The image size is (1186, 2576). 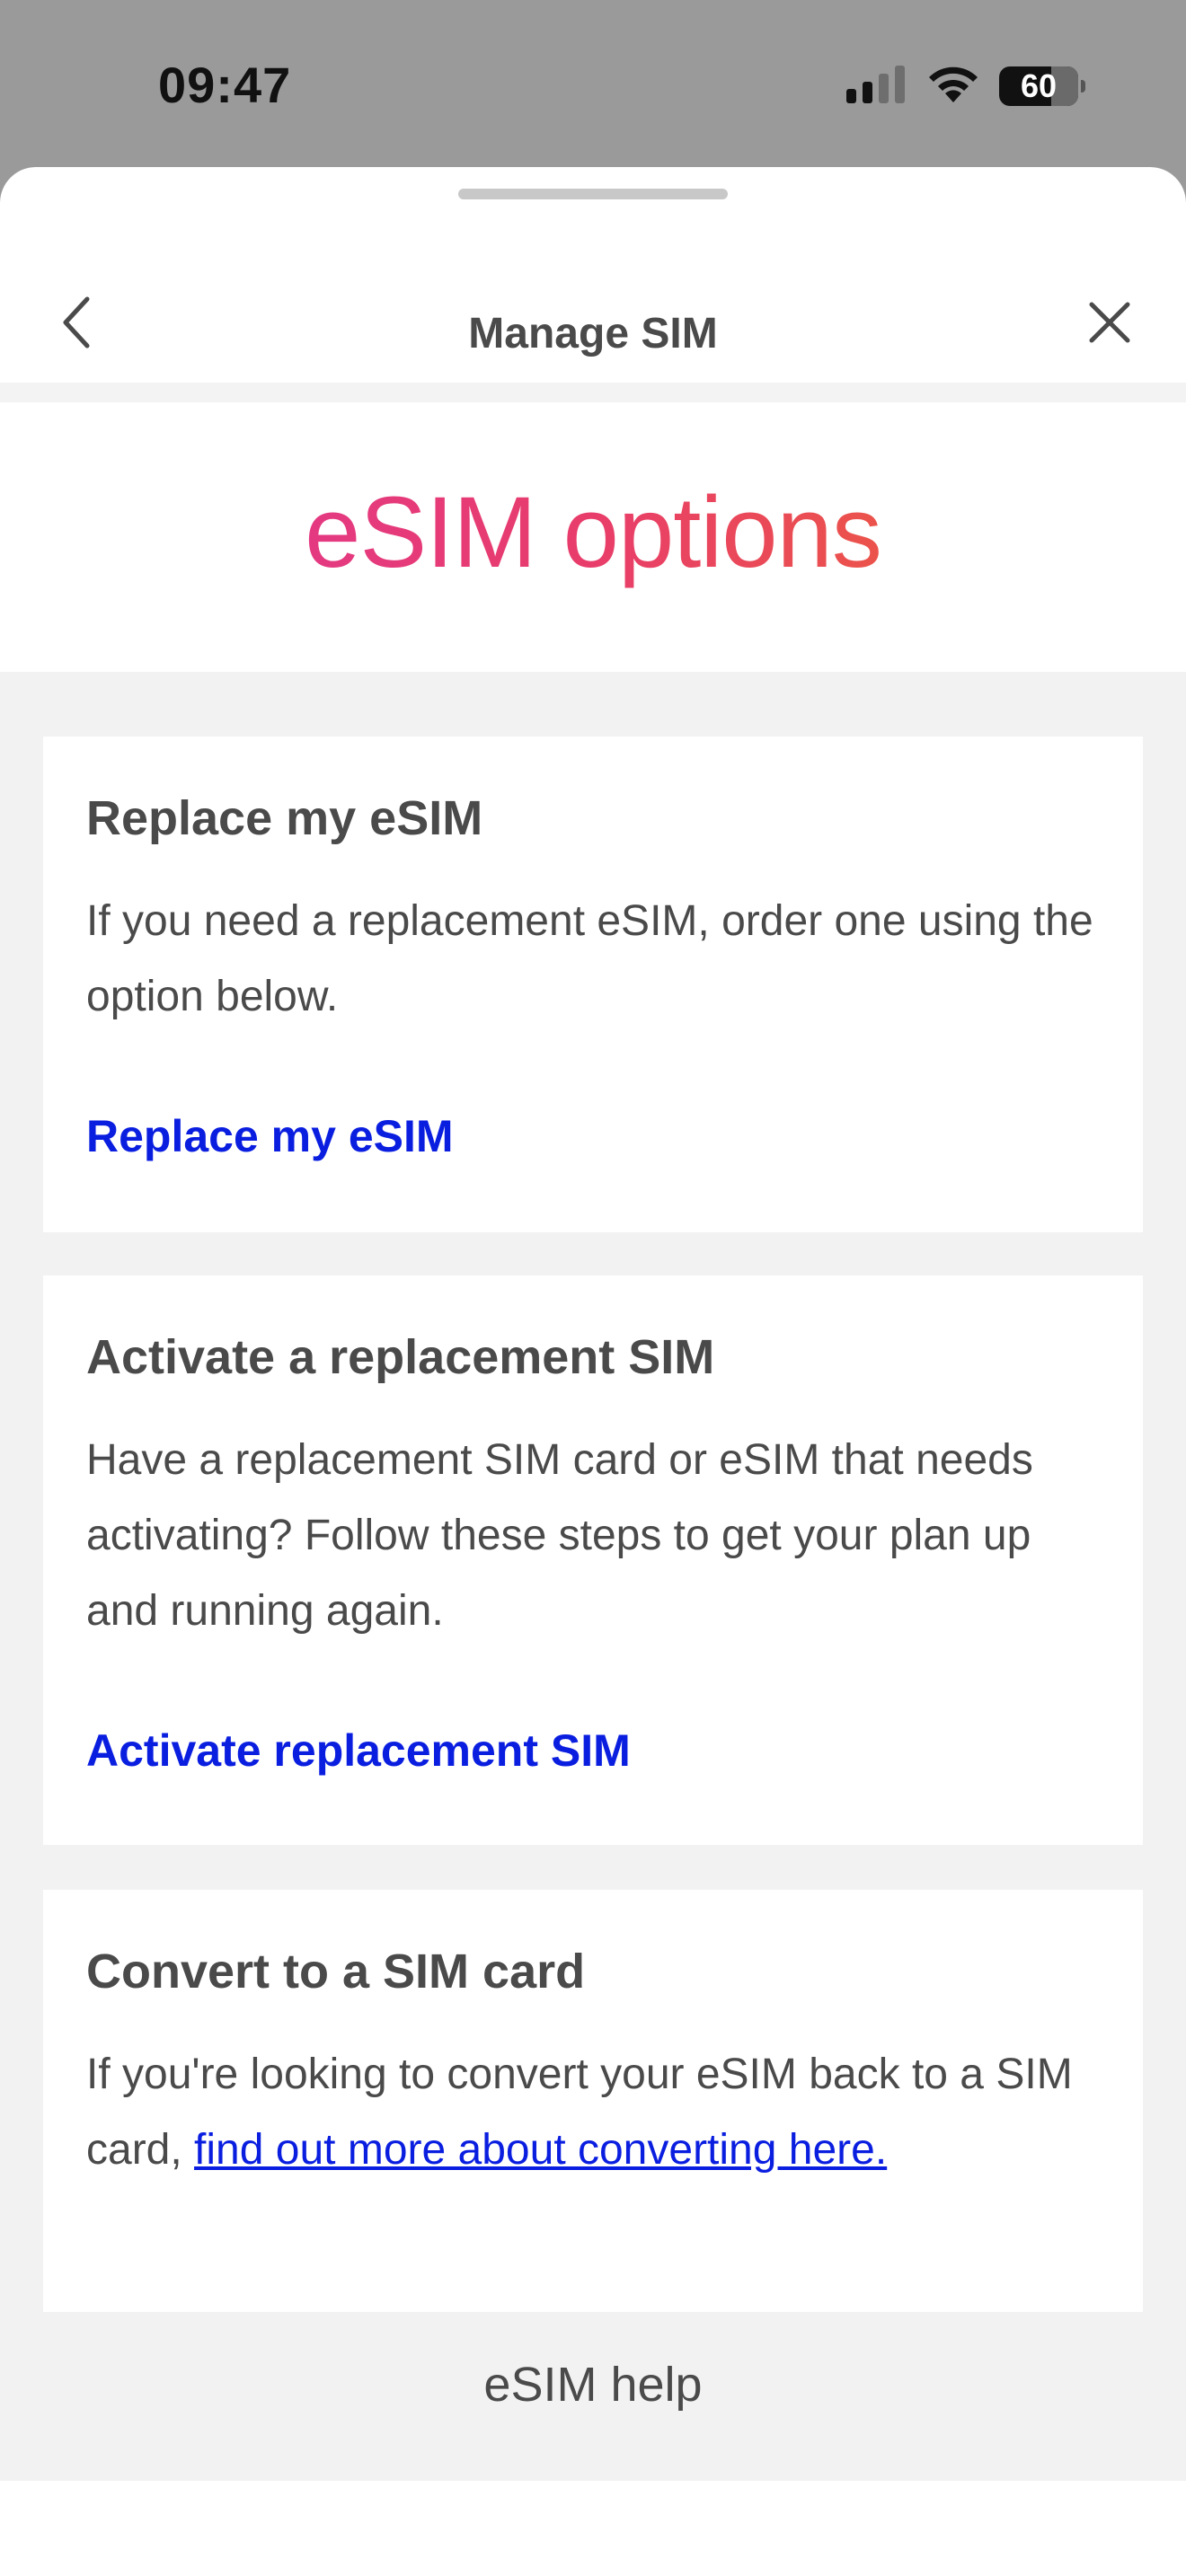 I want to click on hero-title: eSIM options, so click(x=593, y=532).